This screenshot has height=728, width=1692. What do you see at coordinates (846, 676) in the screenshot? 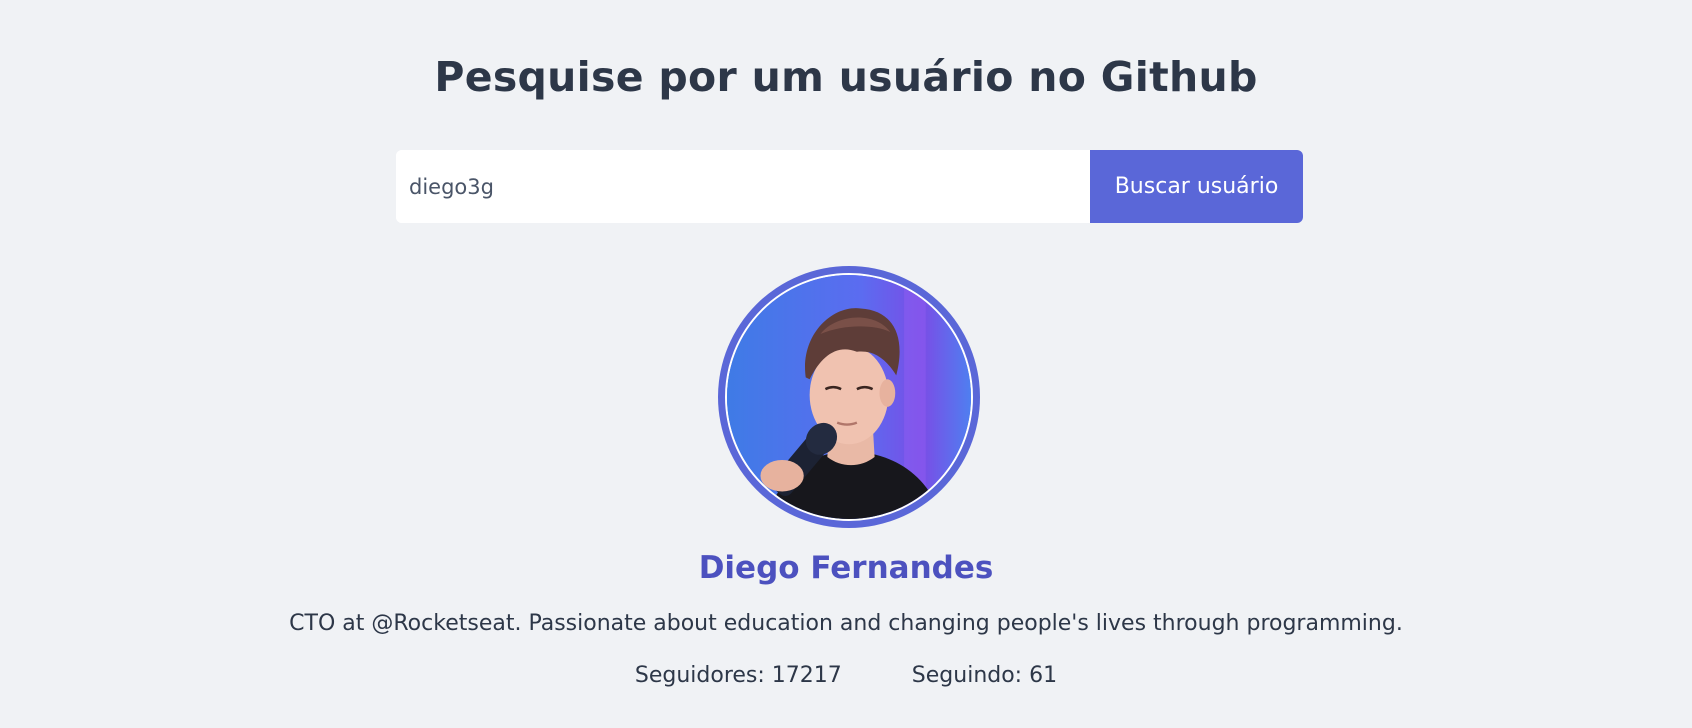
I see `user-stats: Seguidores: 17217 Seguindo: 61` at bounding box center [846, 676].